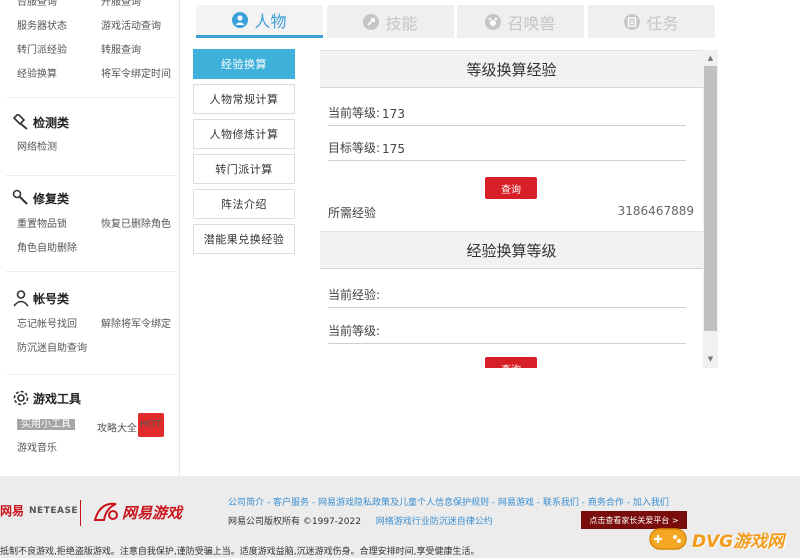 The height and width of the screenshot is (558, 800). What do you see at coordinates (655, 211) in the screenshot?
I see `result-value: 3186467889` at bounding box center [655, 211].